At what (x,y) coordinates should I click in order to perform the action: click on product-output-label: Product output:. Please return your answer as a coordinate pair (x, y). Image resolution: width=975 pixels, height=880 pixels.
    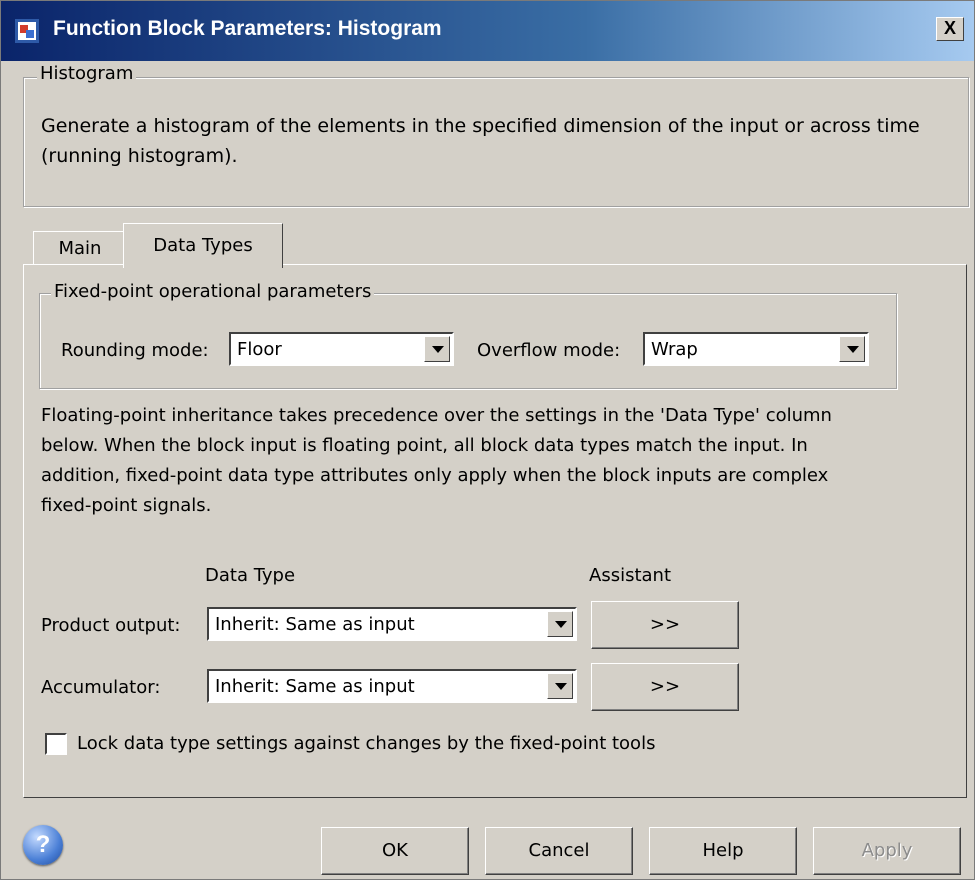
    Looking at the image, I should click on (111, 625).